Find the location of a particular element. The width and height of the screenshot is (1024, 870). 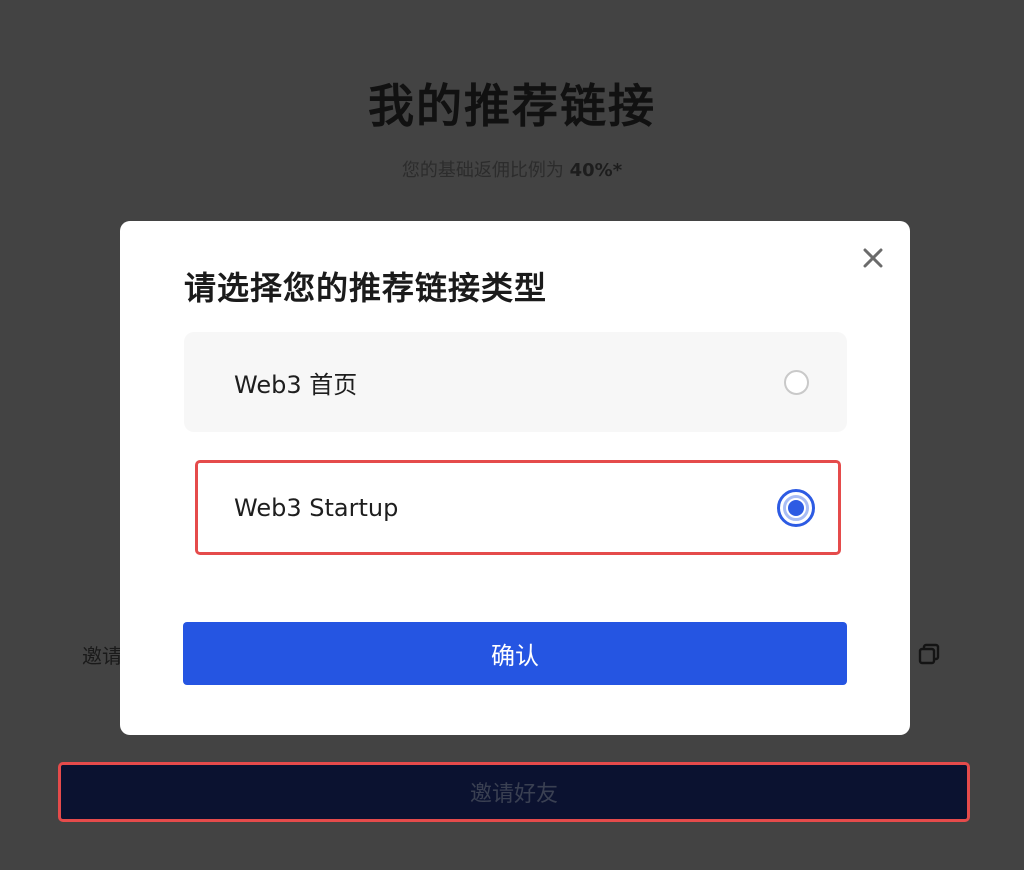

radio-checked-icon is located at coordinates (796, 508).